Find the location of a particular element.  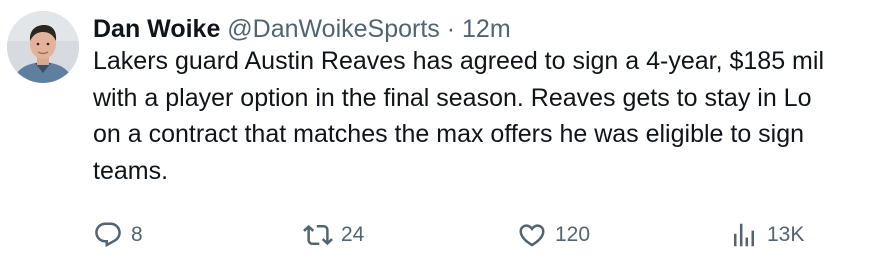

timestamp: 12m is located at coordinates (486, 29).